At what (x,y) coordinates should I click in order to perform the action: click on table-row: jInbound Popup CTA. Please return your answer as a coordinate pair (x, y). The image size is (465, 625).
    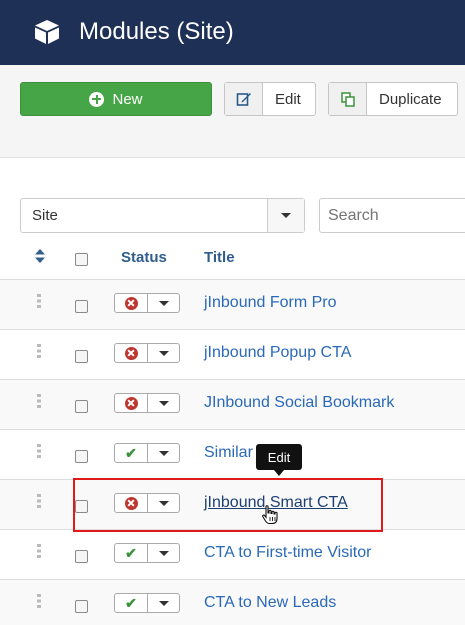
    Looking at the image, I should click on (232, 355).